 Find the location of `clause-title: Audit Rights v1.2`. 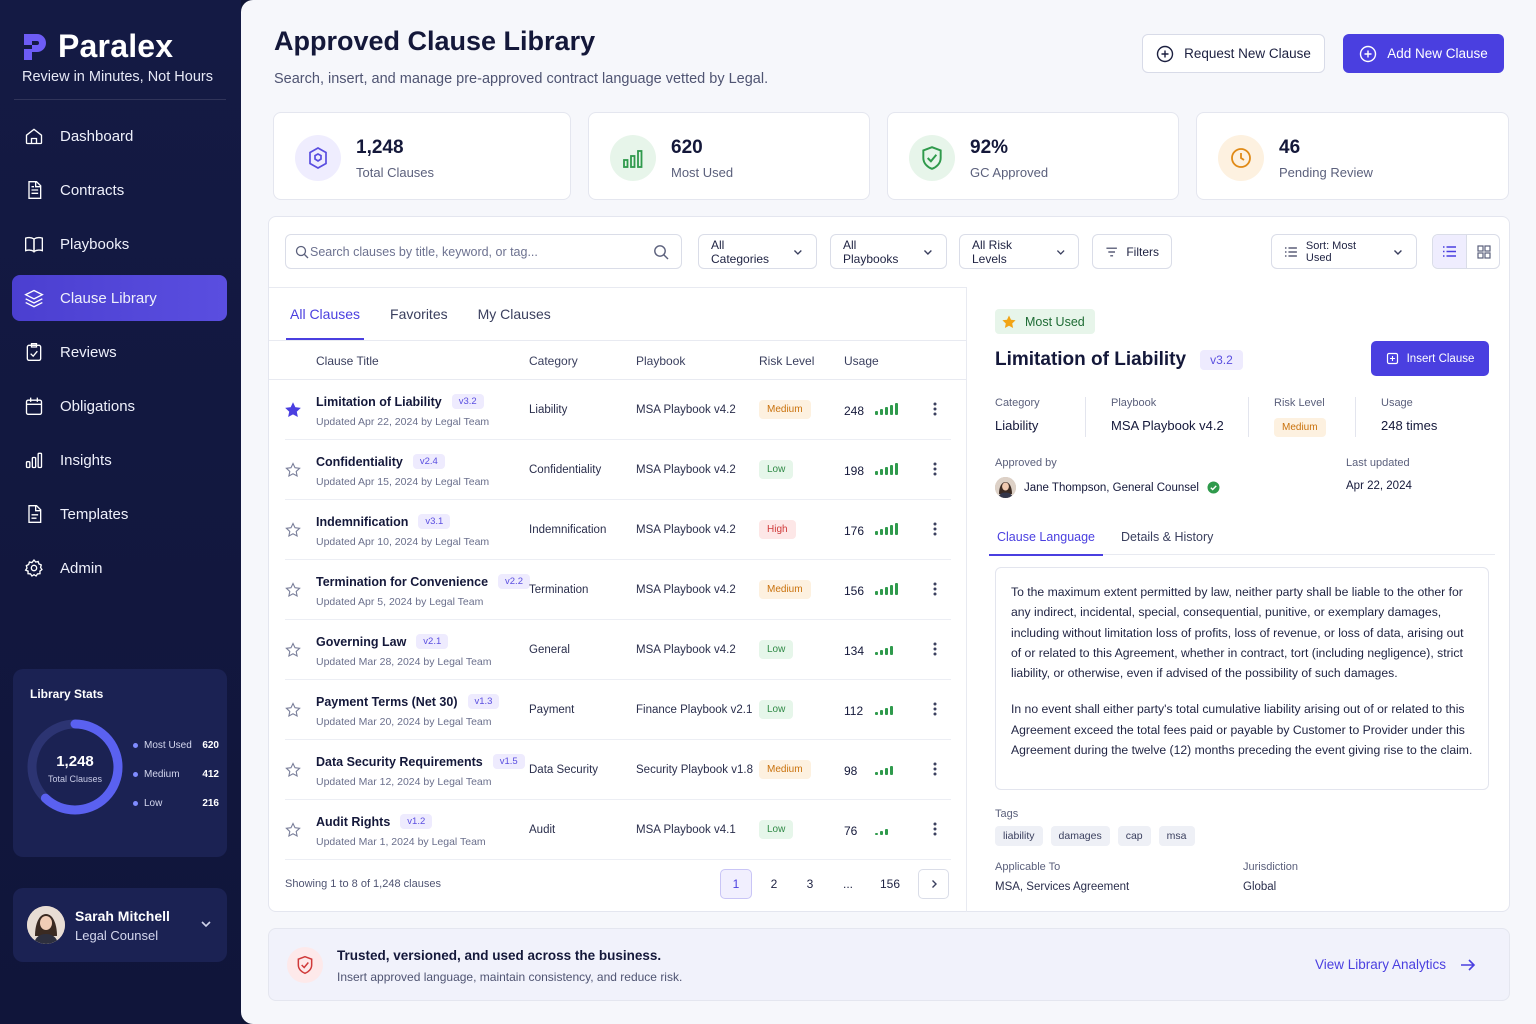

clause-title: Audit Rights v1.2 is located at coordinates (374, 821).